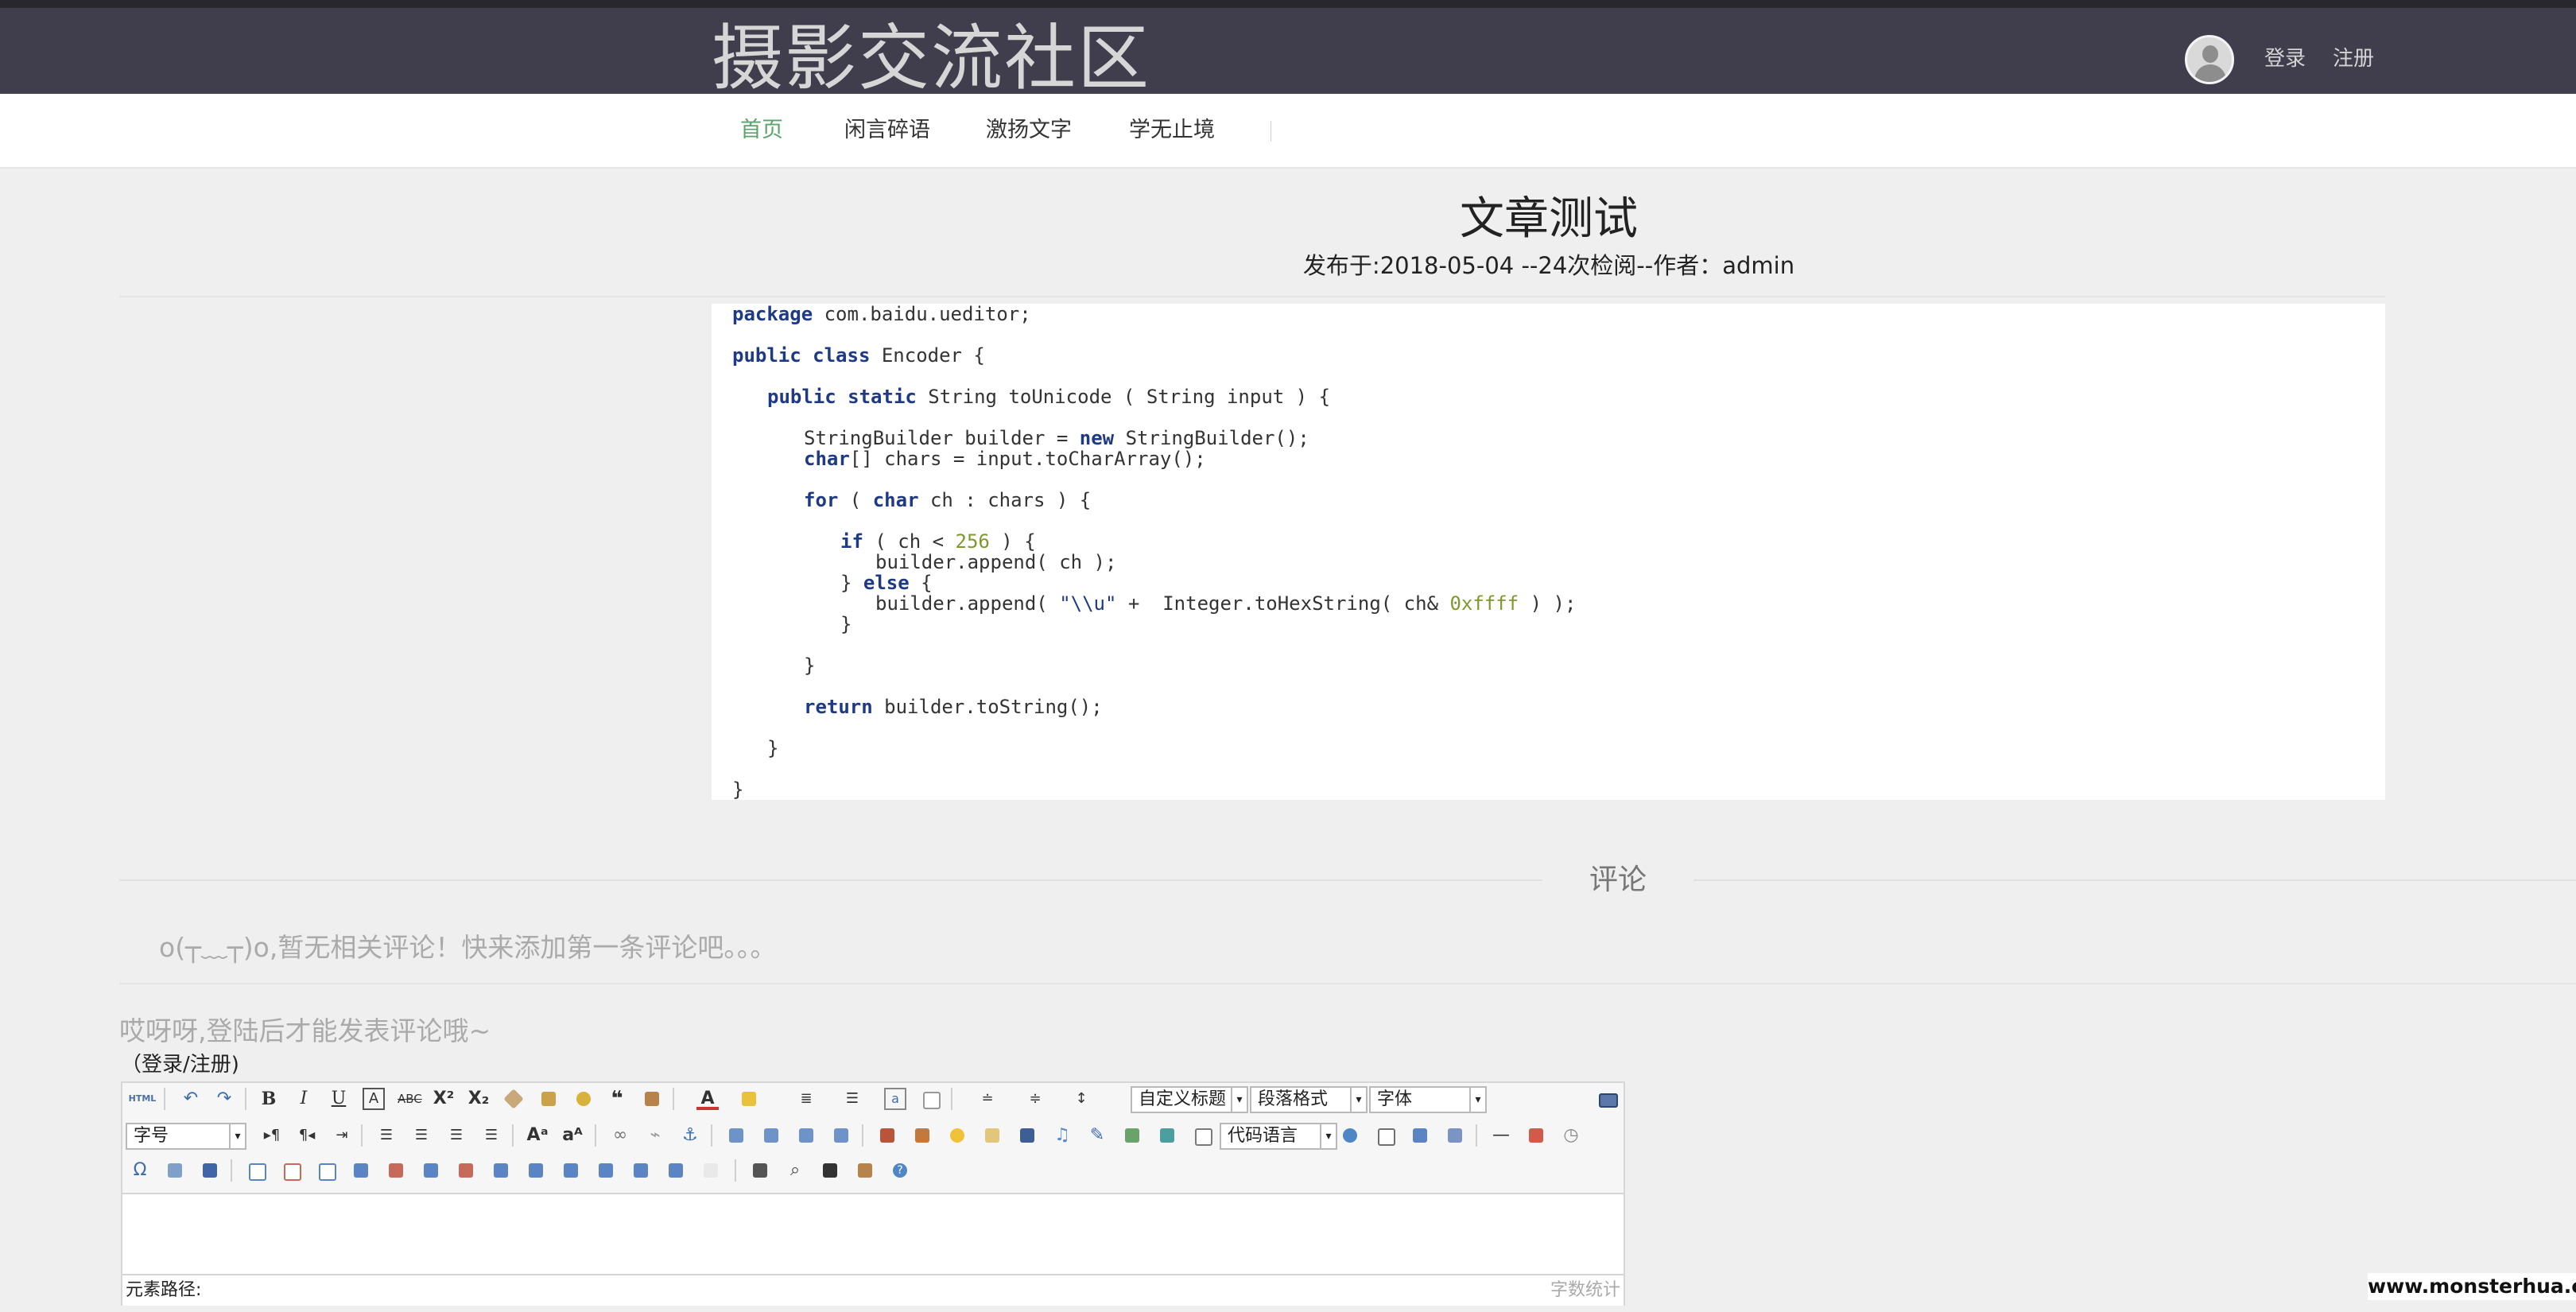 The image size is (2576, 1312). I want to click on drafts-icon, so click(865, 1170).